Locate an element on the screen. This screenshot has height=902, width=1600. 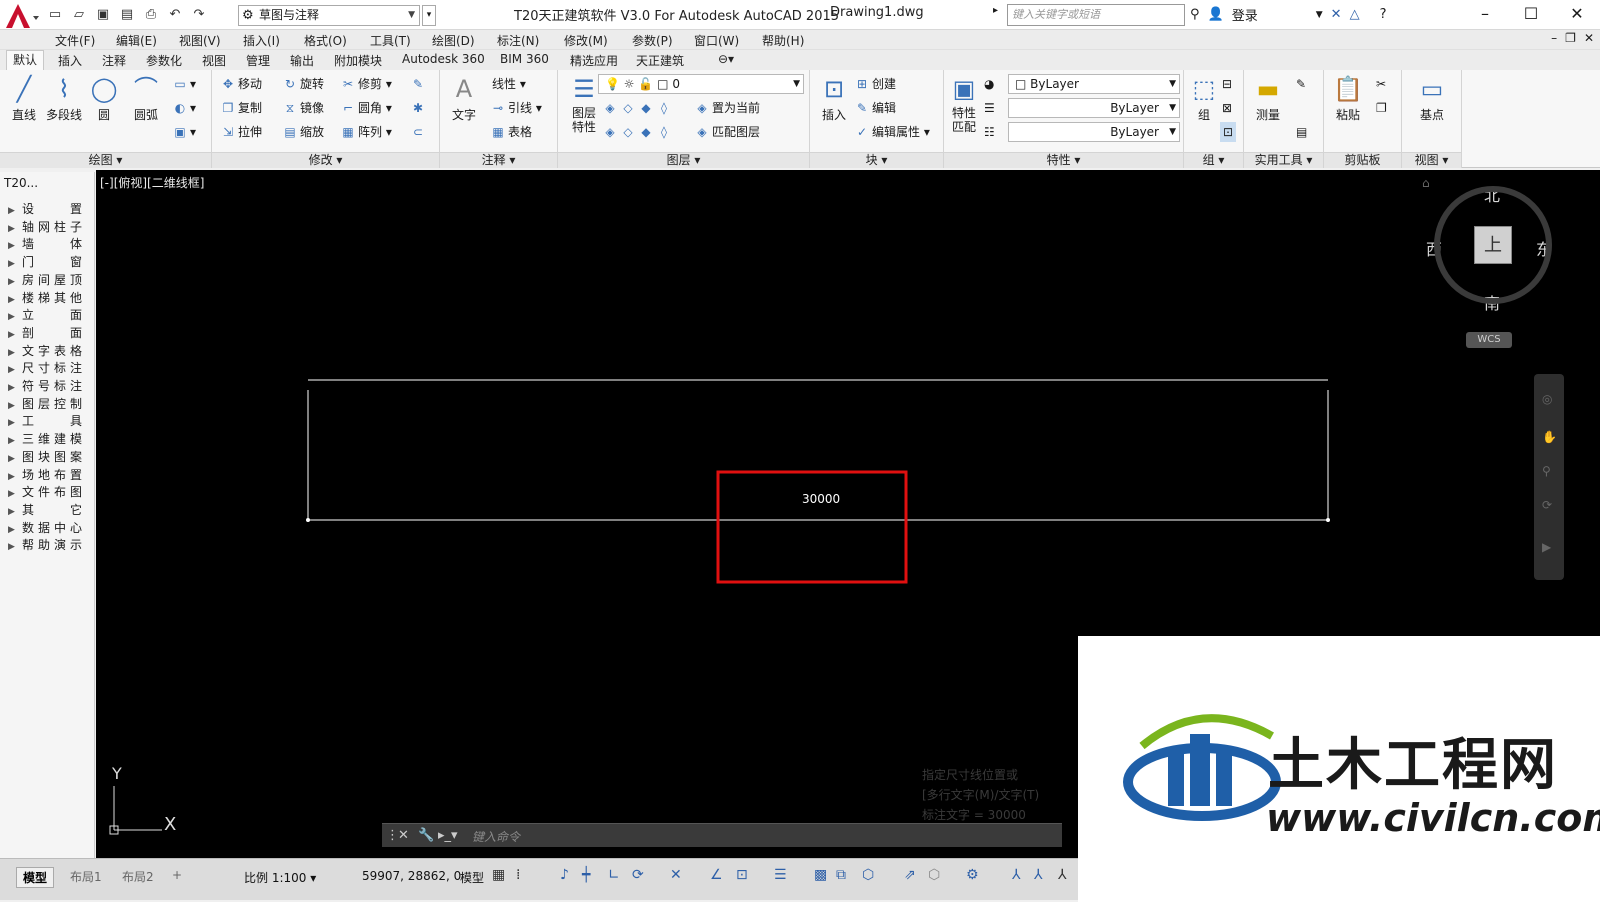
workspace-switch-icon: ⚙ is located at coordinates (972, 875).